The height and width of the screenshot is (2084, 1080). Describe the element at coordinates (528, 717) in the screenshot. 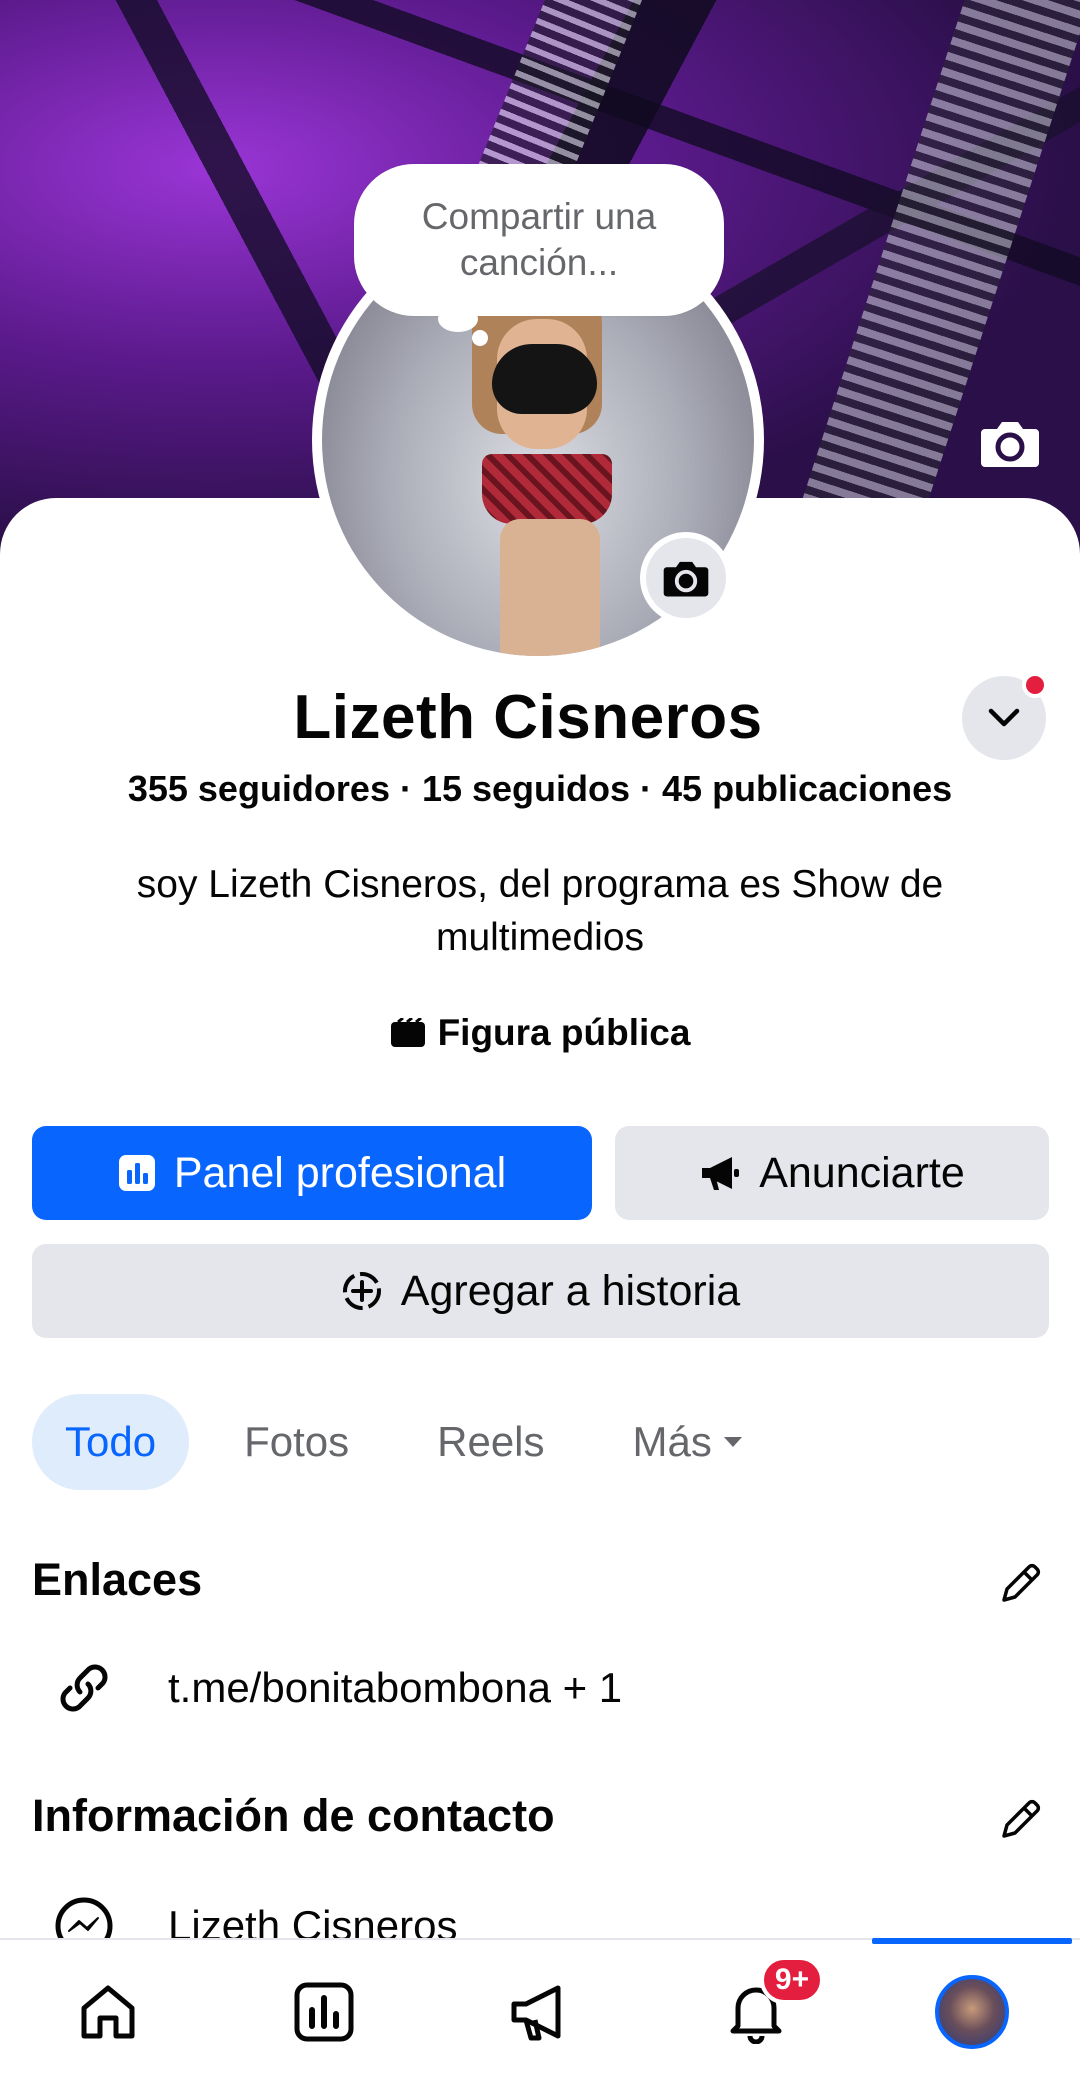

I see `profile-name: Lizeth Cisneros` at that location.